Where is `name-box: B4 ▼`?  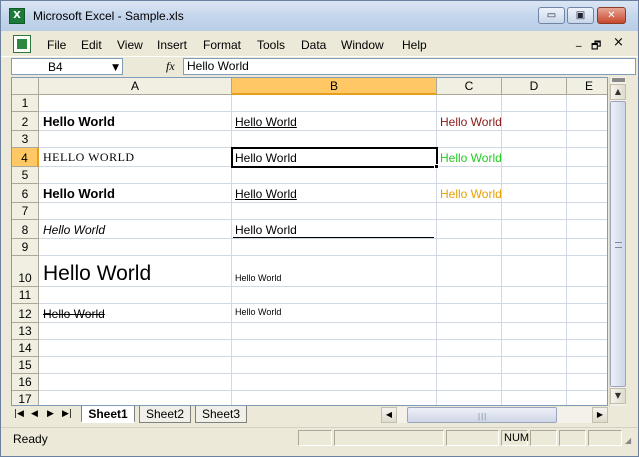 name-box: B4 ▼ is located at coordinates (67, 66).